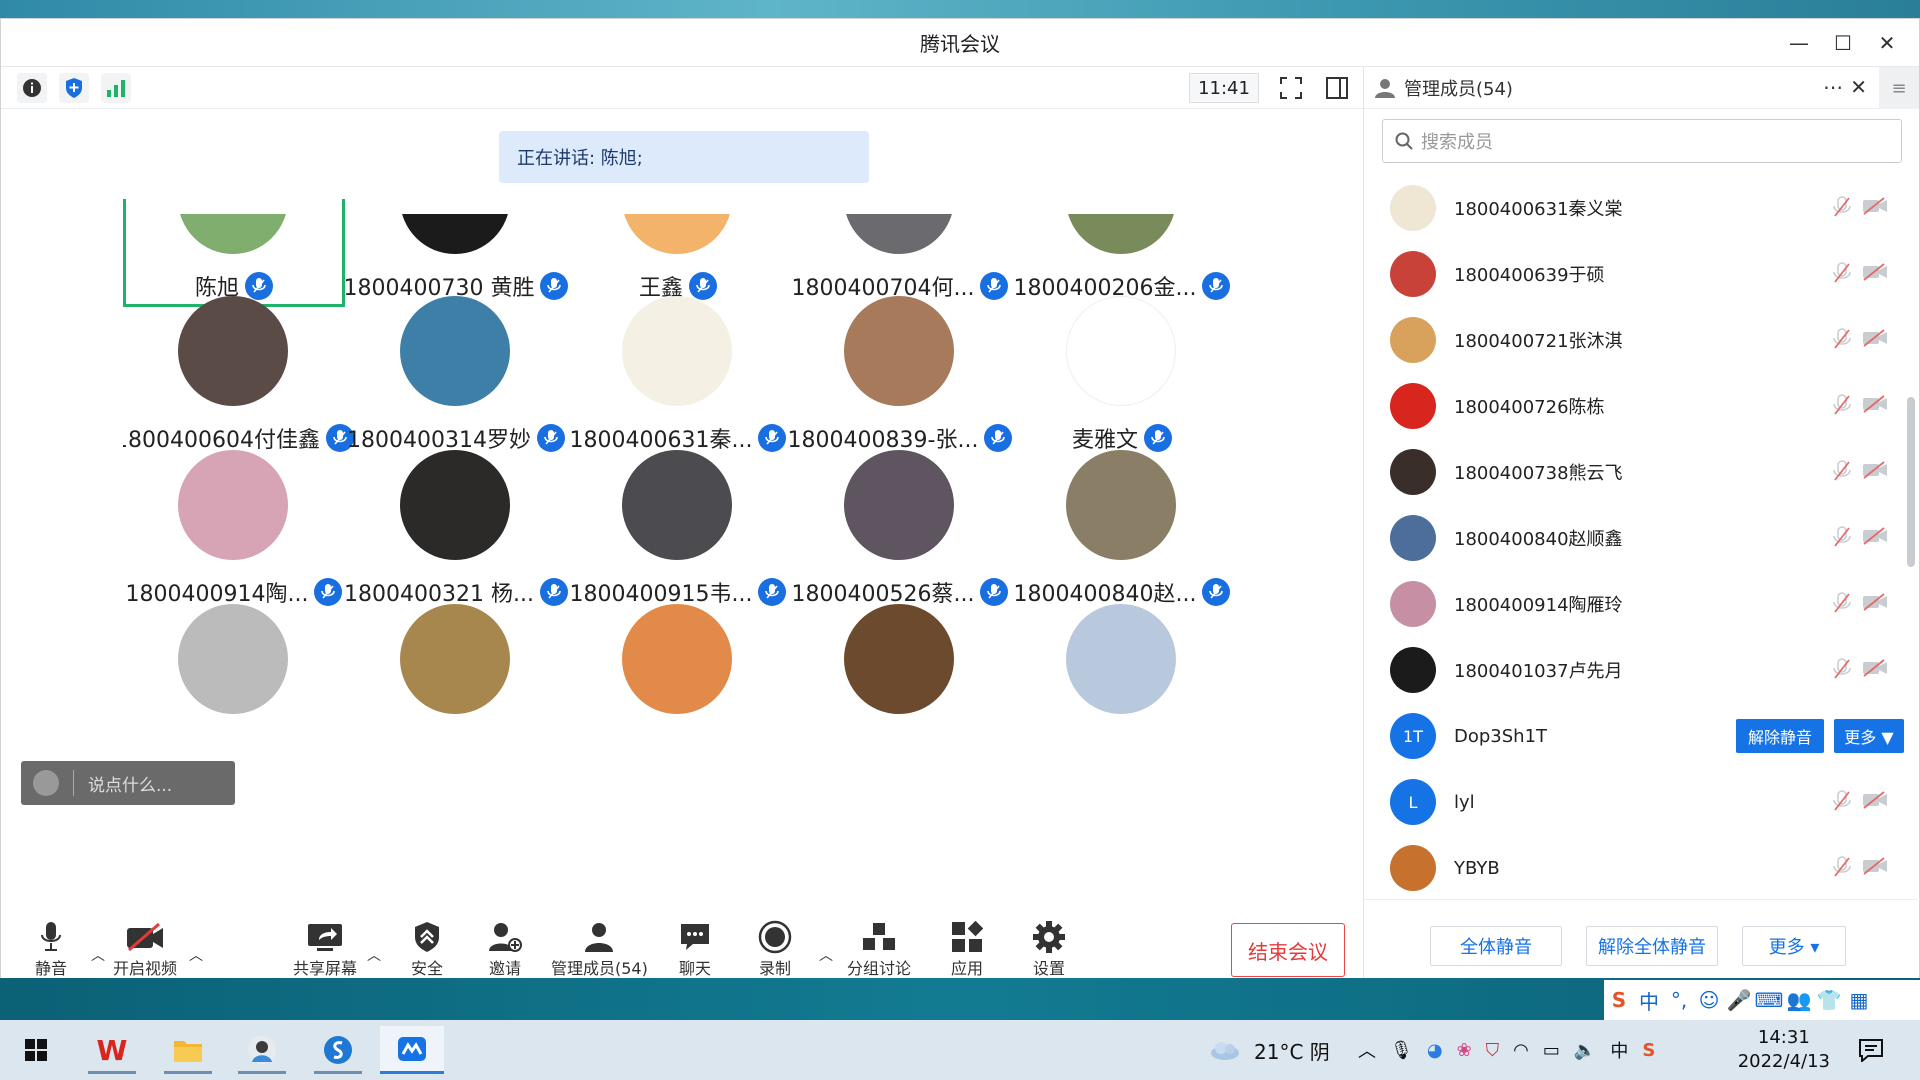 The image size is (1920, 1080). I want to click on member-row: YBYB, so click(1634, 867).